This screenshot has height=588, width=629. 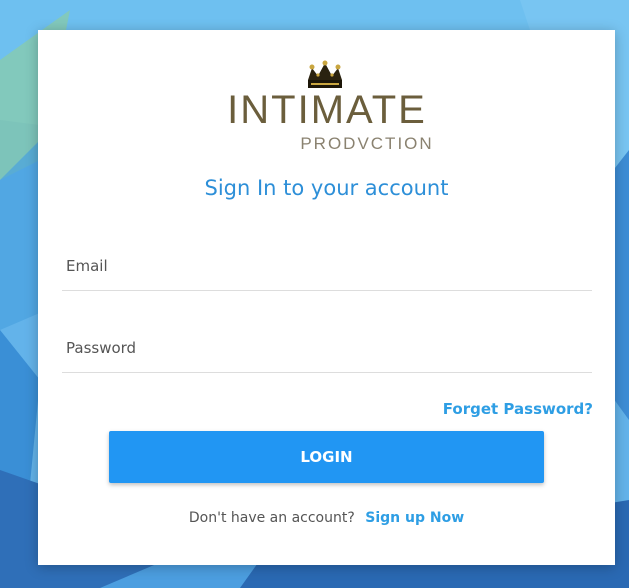 I want to click on login-button: LOGIN, so click(x=326, y=457).